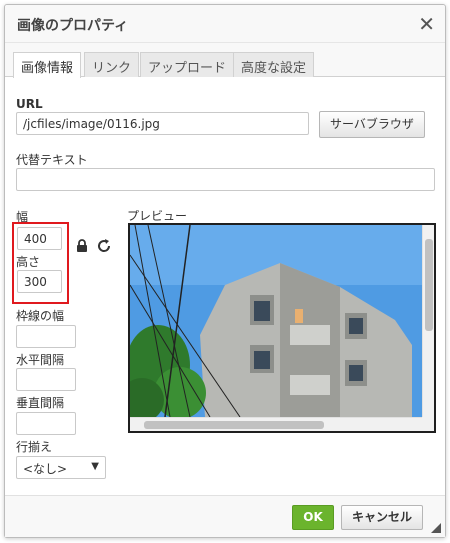  What do you see at coordinates (29, 104) in the screenshot?
I see `url-label: URL` at bounding box center [29, 104].